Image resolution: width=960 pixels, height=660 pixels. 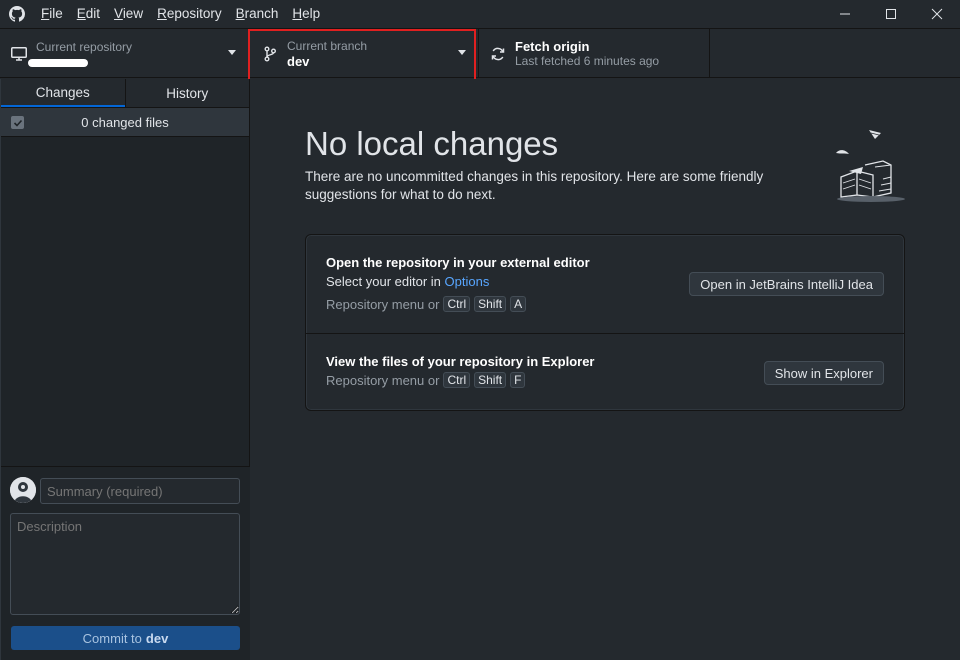 What do you see at coordinates (432, 143) in the screenshot?
I see `page-title: No local changes` at bounding box center [432, 143].